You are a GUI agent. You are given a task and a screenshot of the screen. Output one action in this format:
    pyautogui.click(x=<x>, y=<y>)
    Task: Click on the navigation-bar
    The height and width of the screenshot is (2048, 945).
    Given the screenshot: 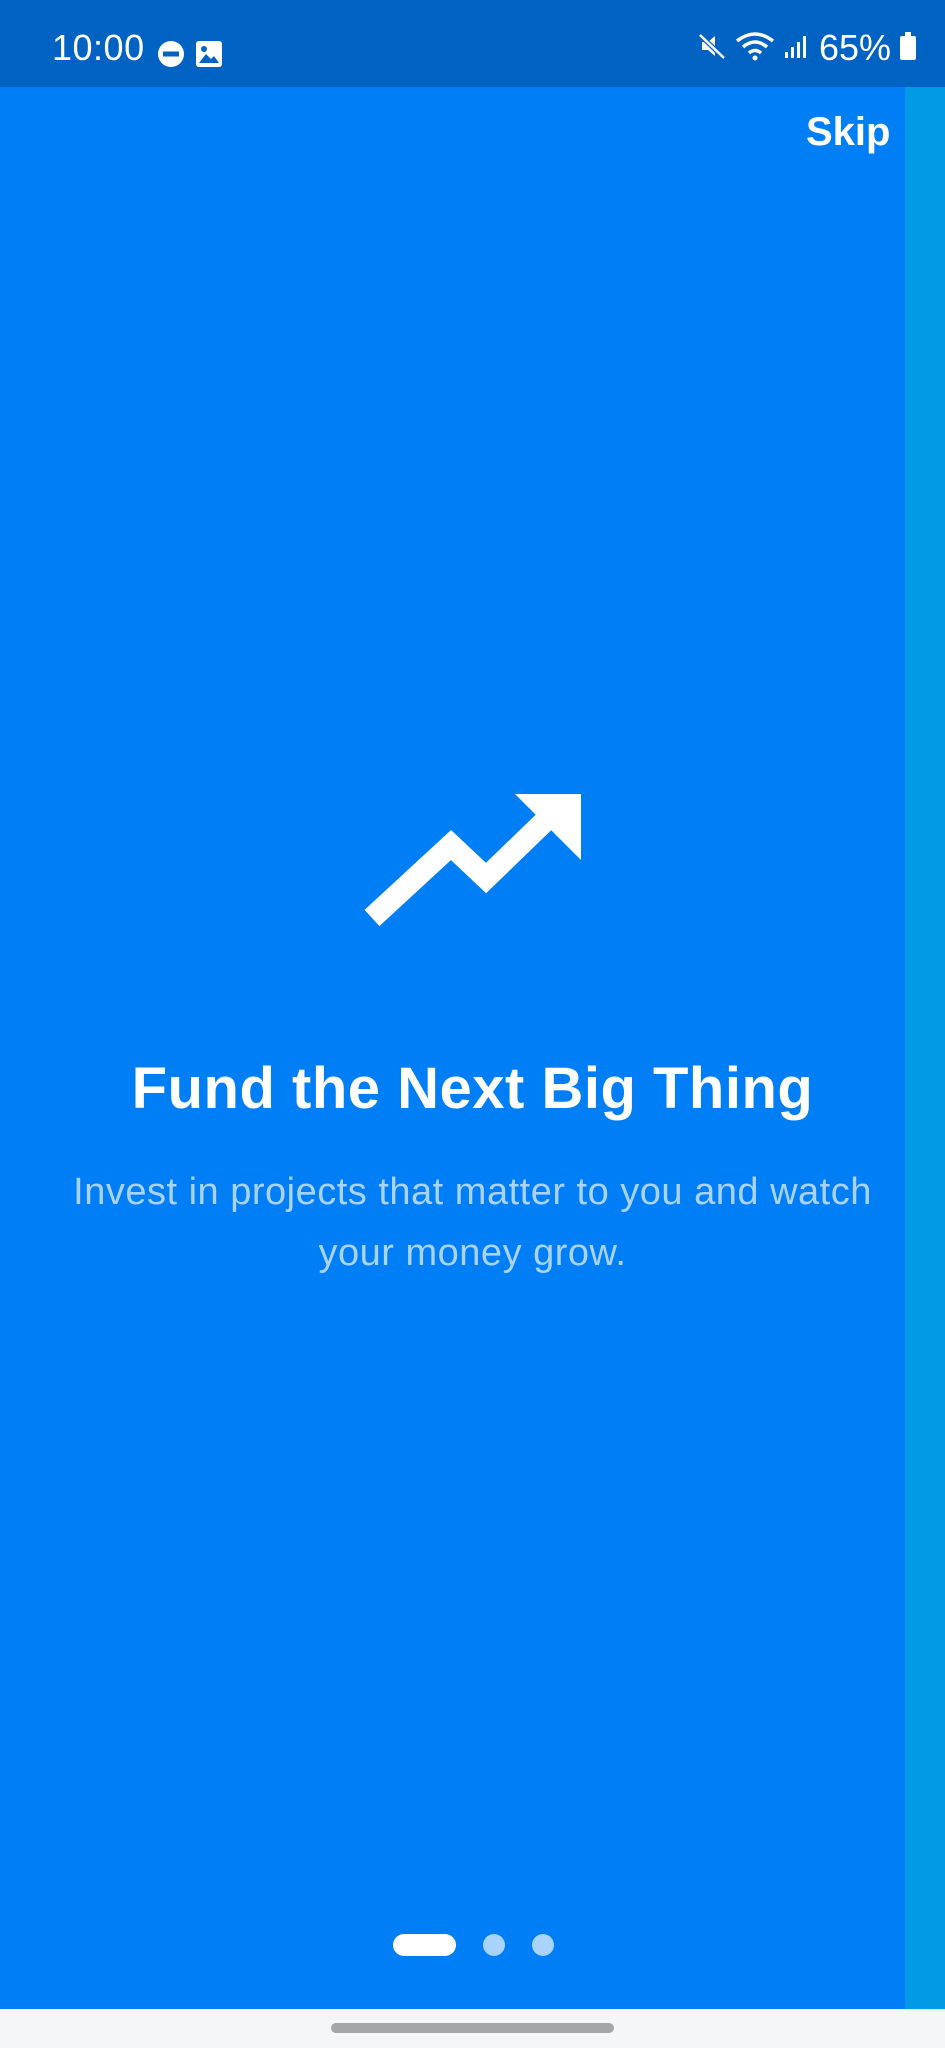 What is the action you would take?
    pyautogui.click(x=472, y=2028)
    